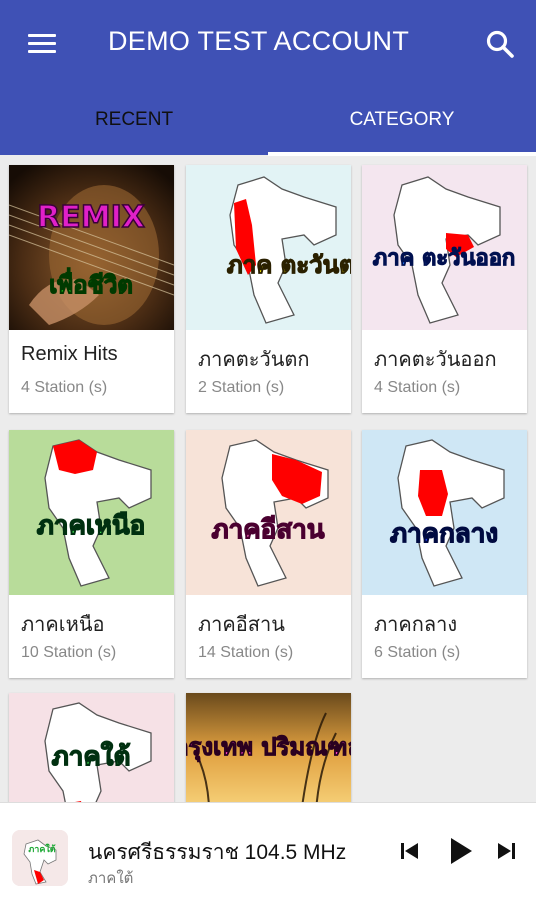 Image resolution: width=536 pixels, height=900 pixels. I want to click on category-card-north: ภาคเหนือ ภาคเหนือ 10 Station (s), so click(91, 554).